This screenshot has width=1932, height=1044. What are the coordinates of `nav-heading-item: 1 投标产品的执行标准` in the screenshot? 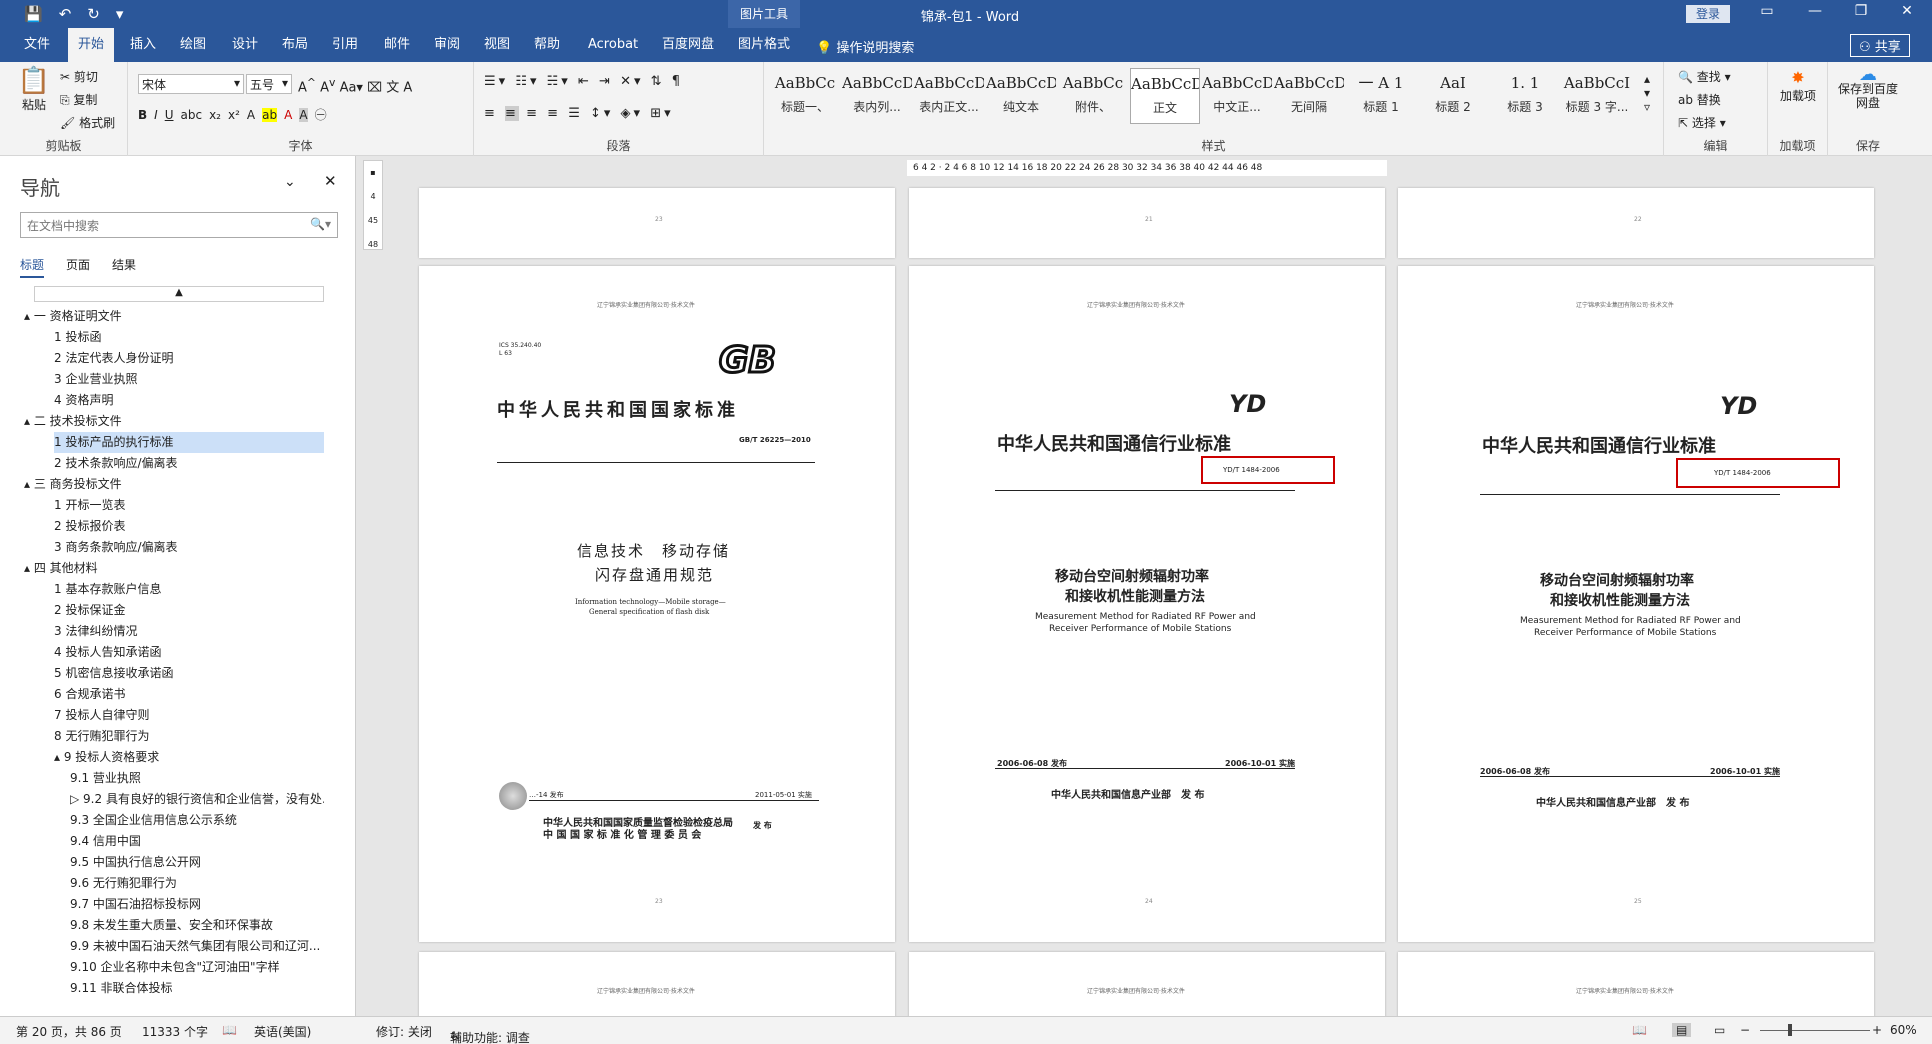 It's located at (189, 442).